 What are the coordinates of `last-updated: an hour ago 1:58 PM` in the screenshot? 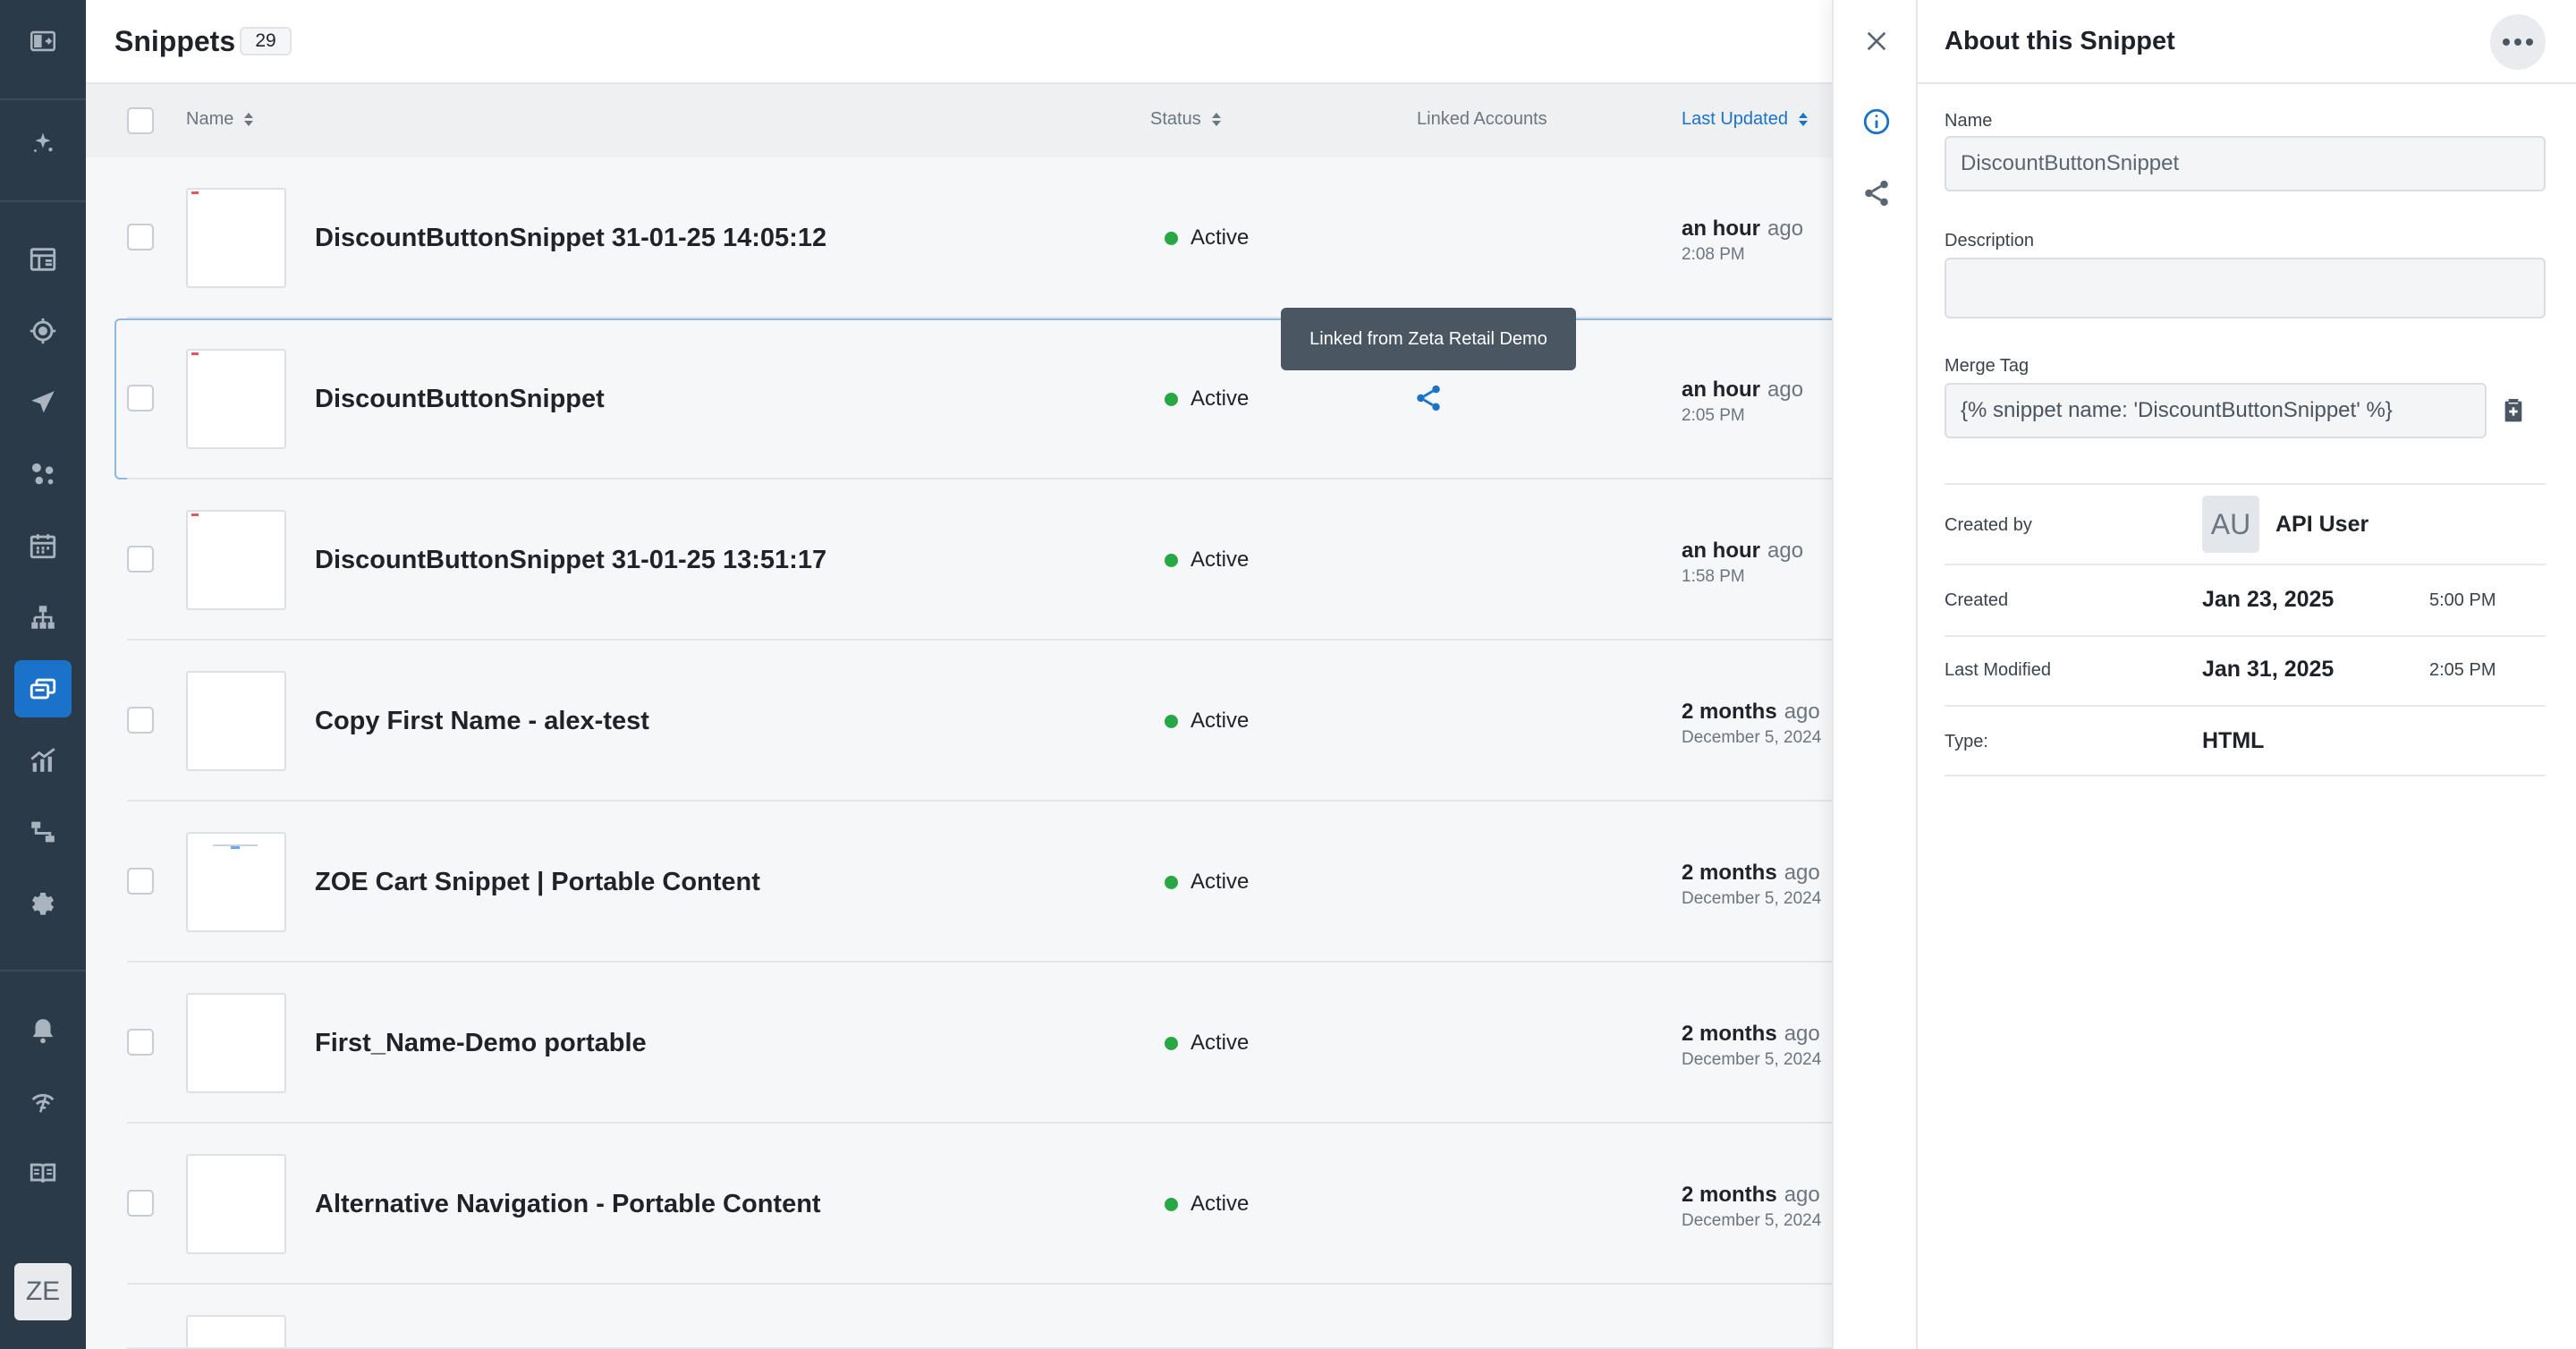 It's located at (1743, 562).